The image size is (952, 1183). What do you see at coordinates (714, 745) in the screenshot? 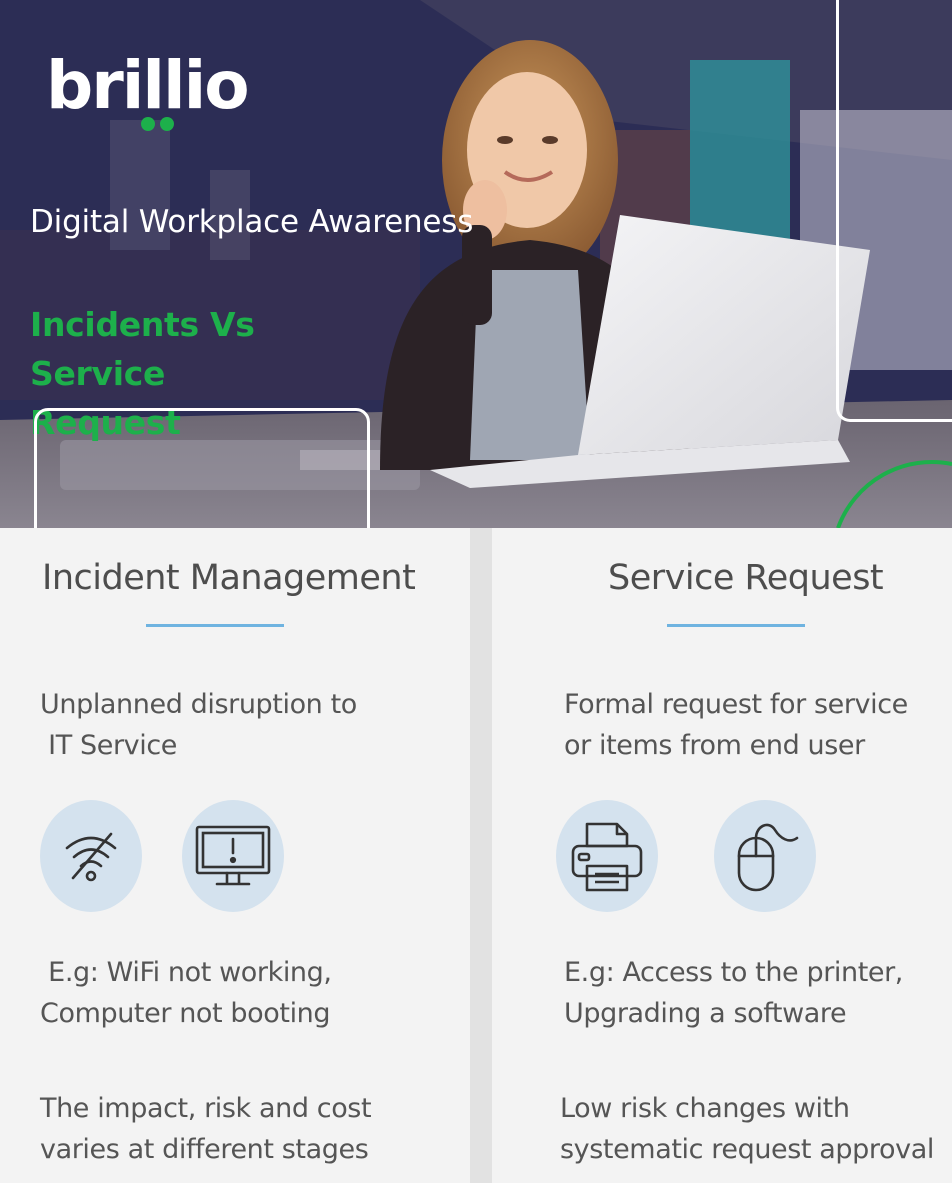
I see `description-line: or items from end user` at bounding box center [714, 745].